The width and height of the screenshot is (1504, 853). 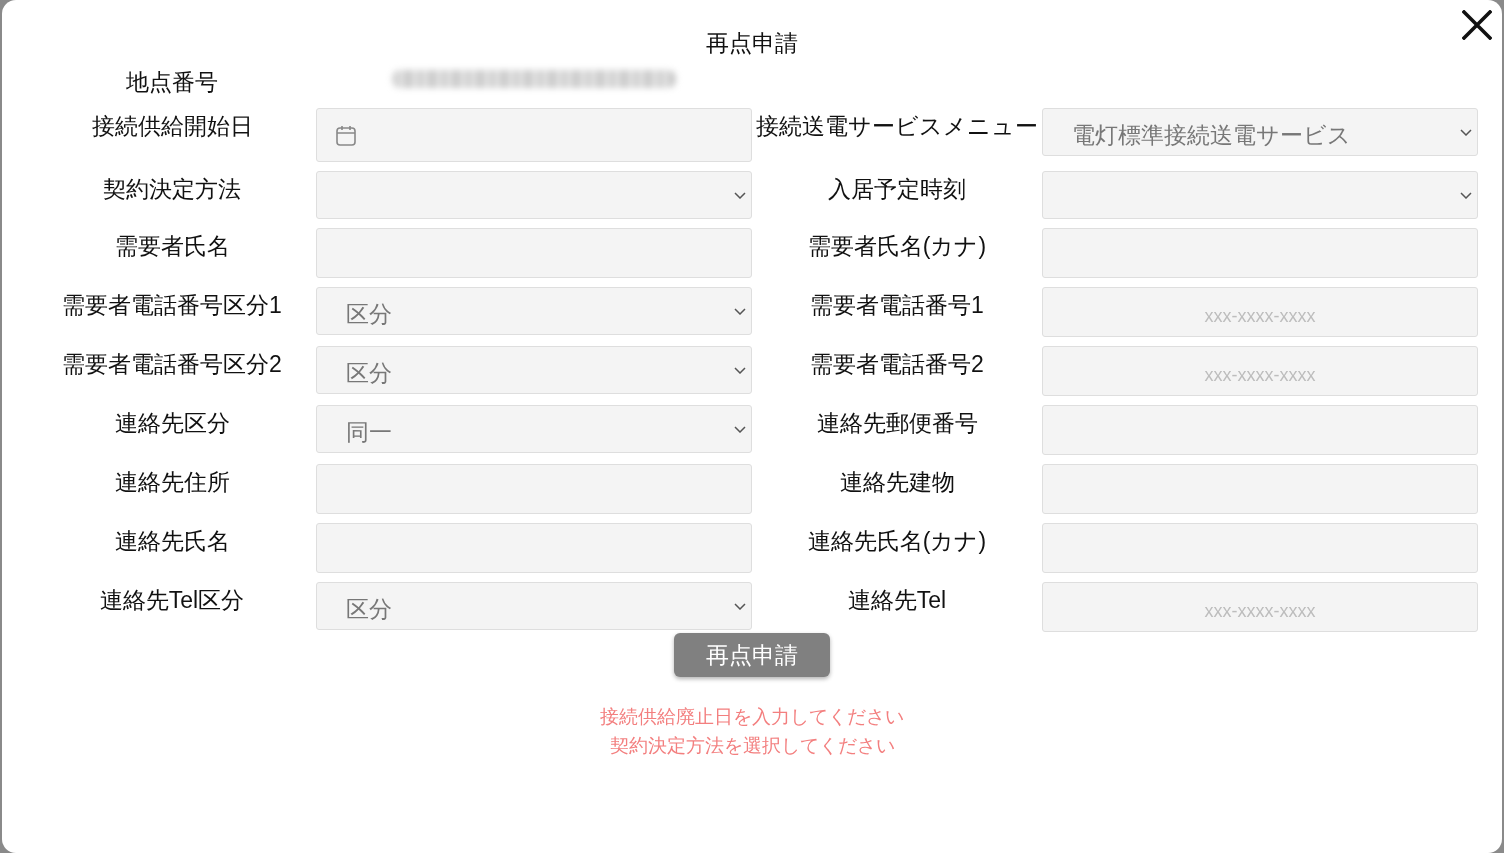 What do you see at coordinates (172, 82) in the screenshot?
I see `field-label: 地点番号` at bounding box center [172, 82].